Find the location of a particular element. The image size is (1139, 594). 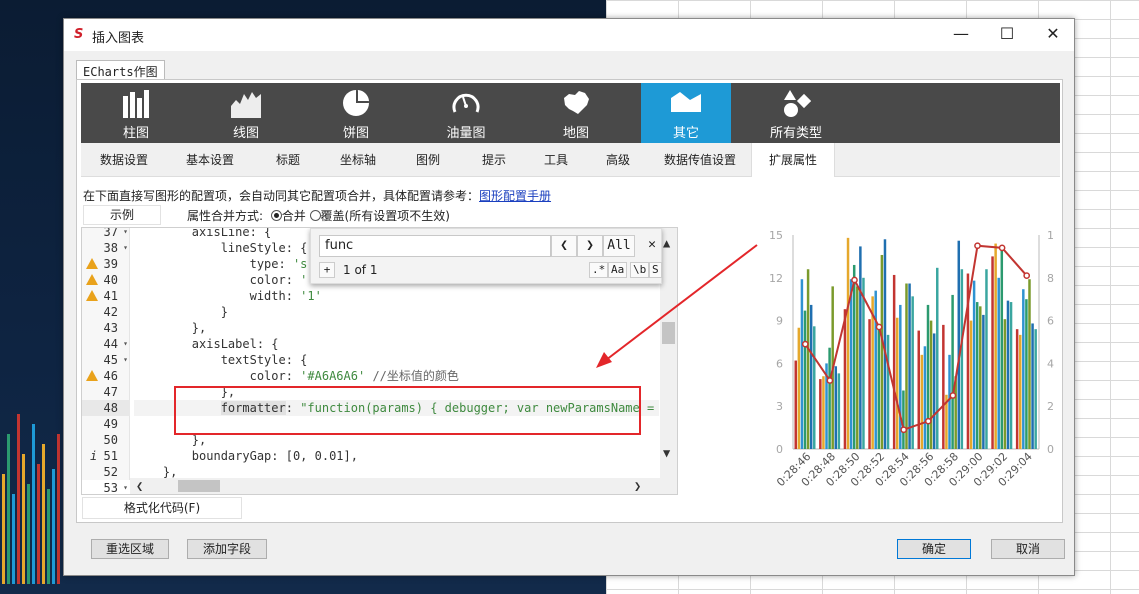

tab-data-settings: 数据设置 is located at coordinates (124, 160).